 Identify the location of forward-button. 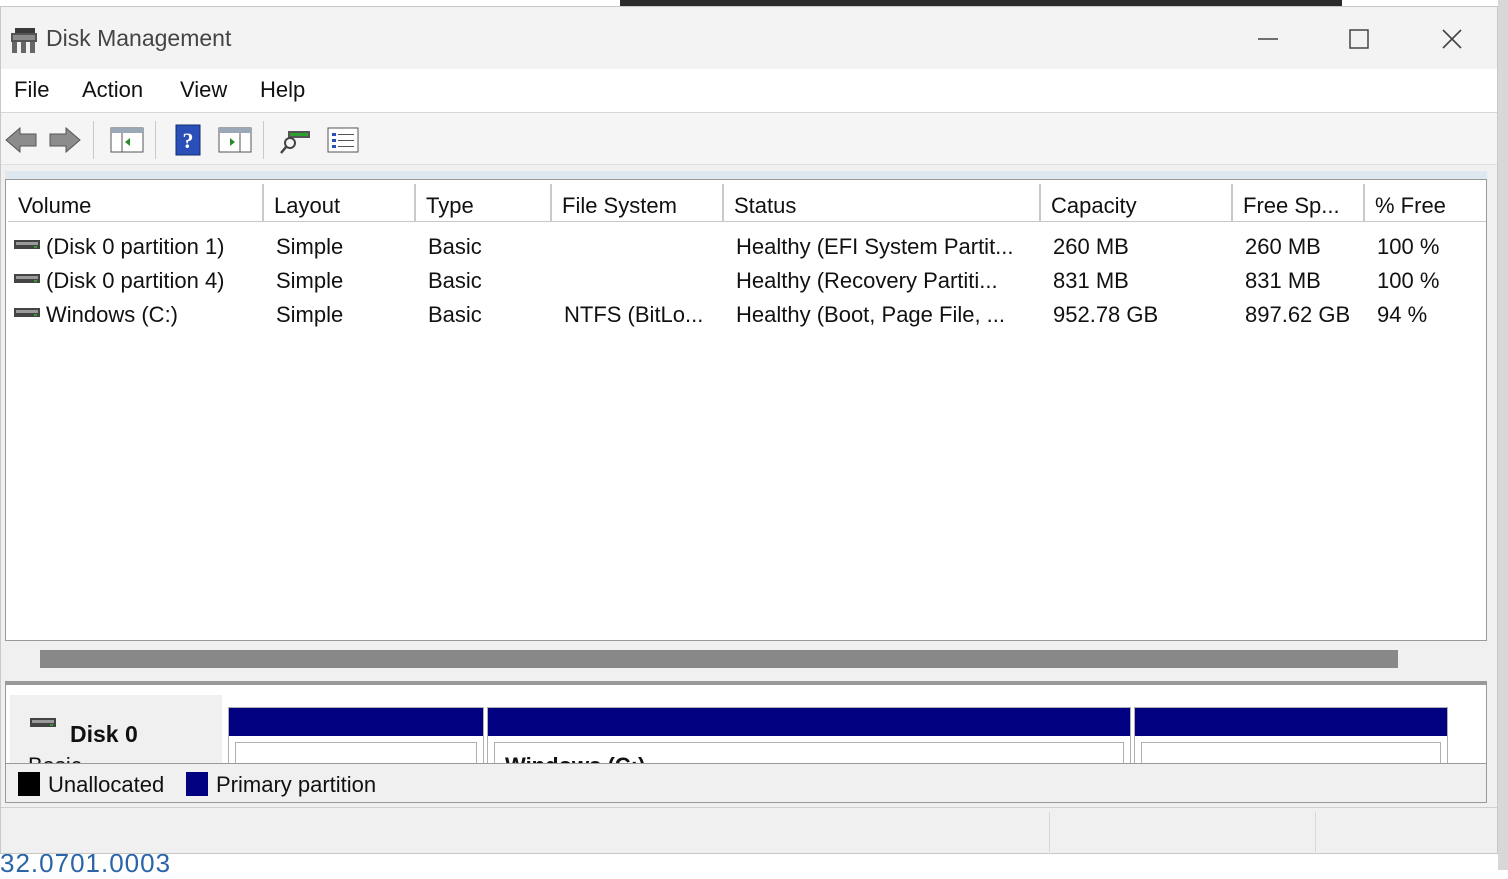
(65, 140).